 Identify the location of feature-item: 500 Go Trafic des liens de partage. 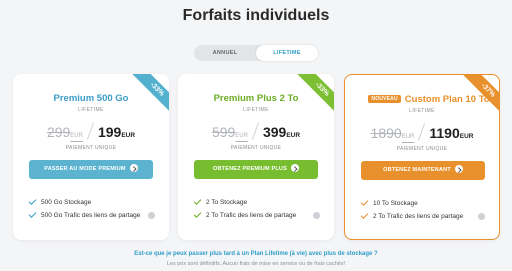
(91, 215).